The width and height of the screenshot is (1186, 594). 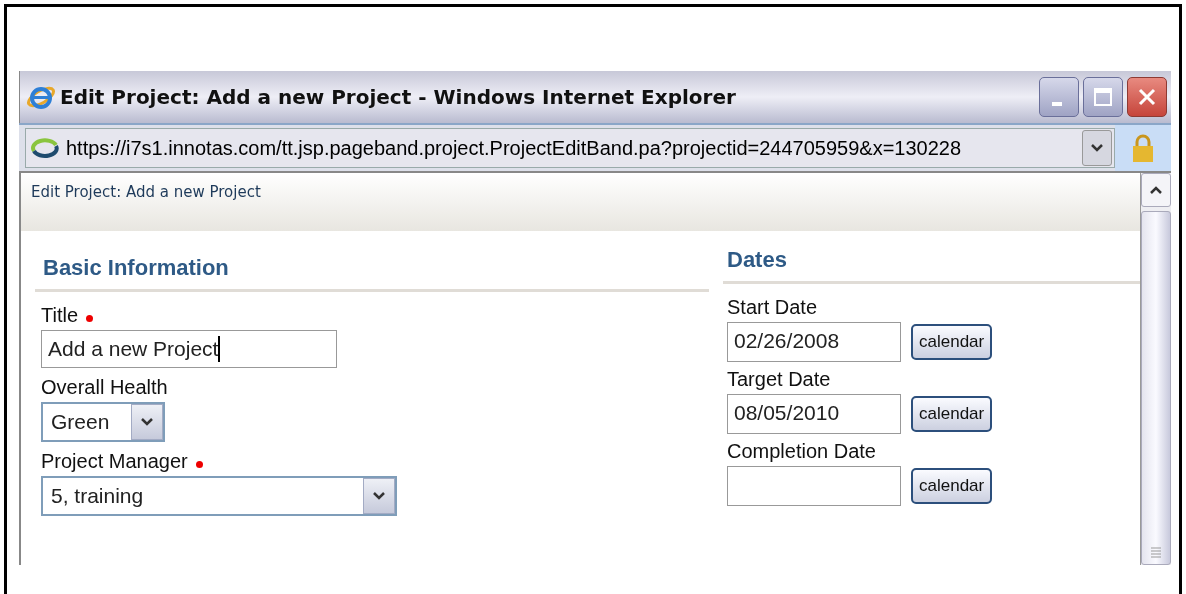 What do you see at coordinates (45, 148) in the screenshot?
I see `refresh-icon` at bounding box center [45, 148].